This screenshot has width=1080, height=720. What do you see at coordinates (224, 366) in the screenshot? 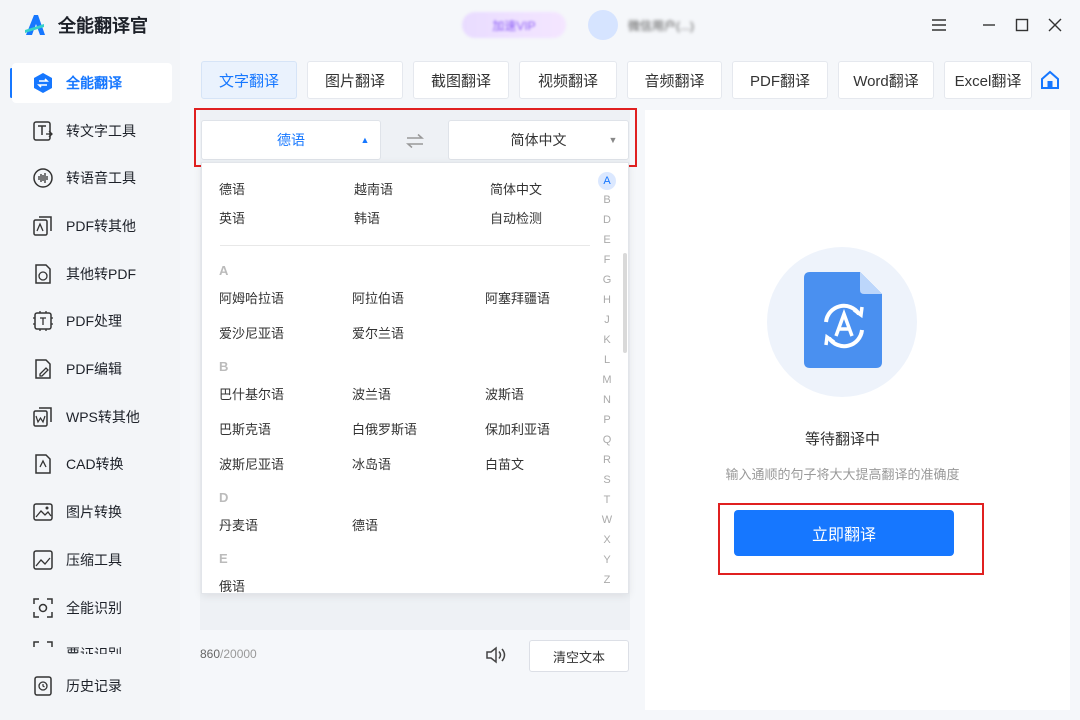
I see `group-letter: B` at bounding box center [224, 366].